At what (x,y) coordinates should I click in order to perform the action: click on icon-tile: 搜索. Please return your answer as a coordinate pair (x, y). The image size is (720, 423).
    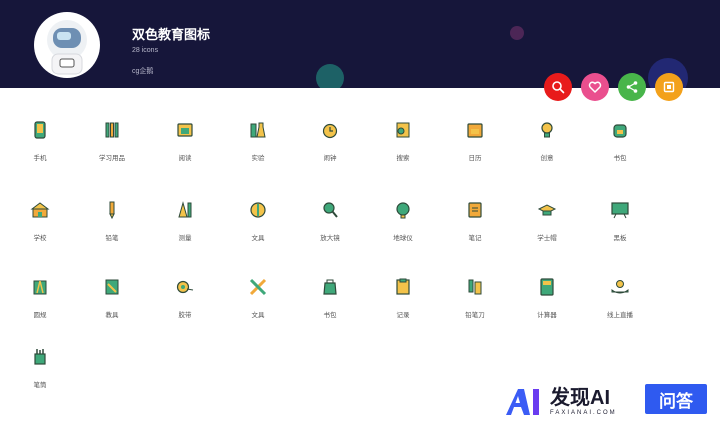
    Looking at the image, I should click on (403, 145).